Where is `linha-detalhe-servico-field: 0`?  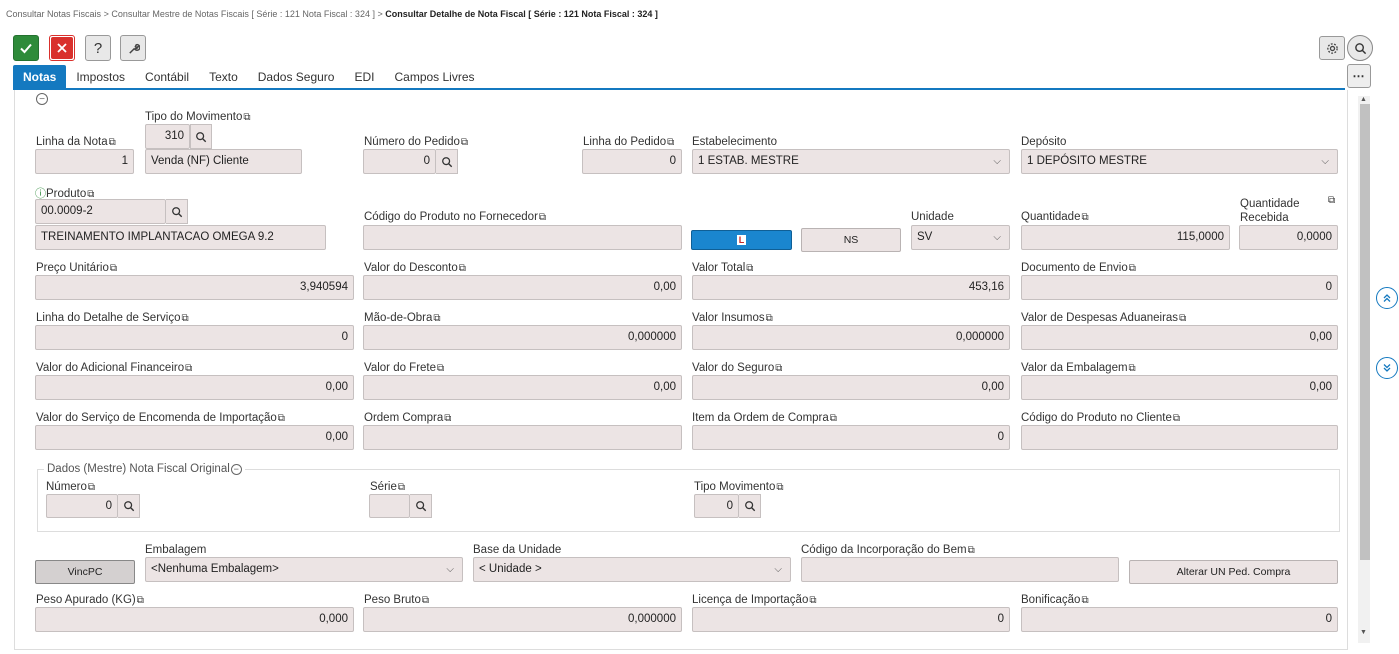 linha-detalhe-servico-field: 0 is located at coordinates (194, 337).